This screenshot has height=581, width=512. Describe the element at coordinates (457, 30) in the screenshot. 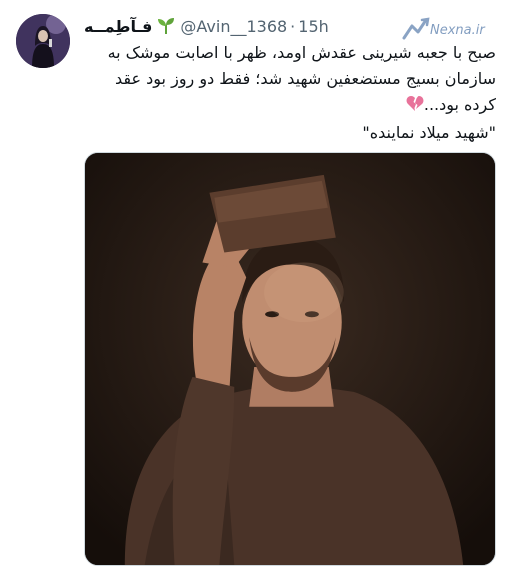

I see `watermark-text: Nexna.ir` at that location.